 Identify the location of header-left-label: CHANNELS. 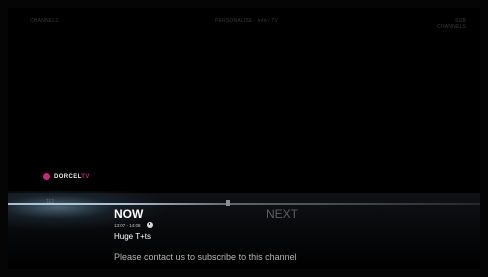
(44, 21).